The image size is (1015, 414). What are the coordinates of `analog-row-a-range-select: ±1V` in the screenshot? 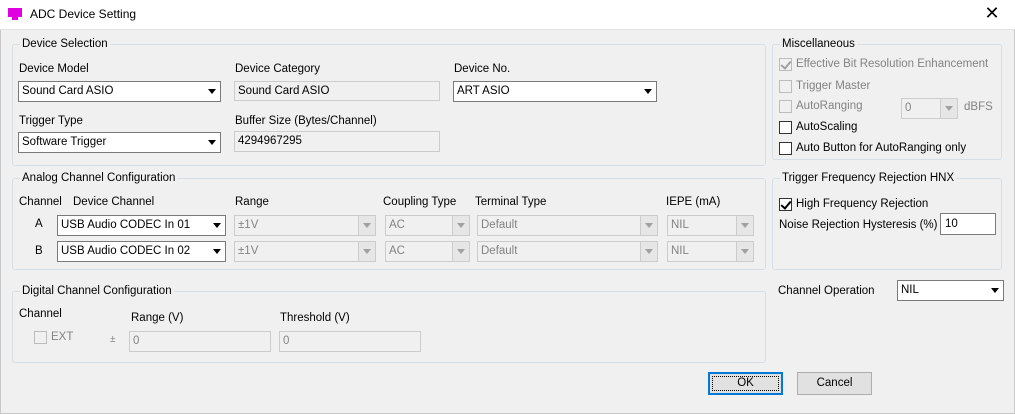 It's located at (305, 225).